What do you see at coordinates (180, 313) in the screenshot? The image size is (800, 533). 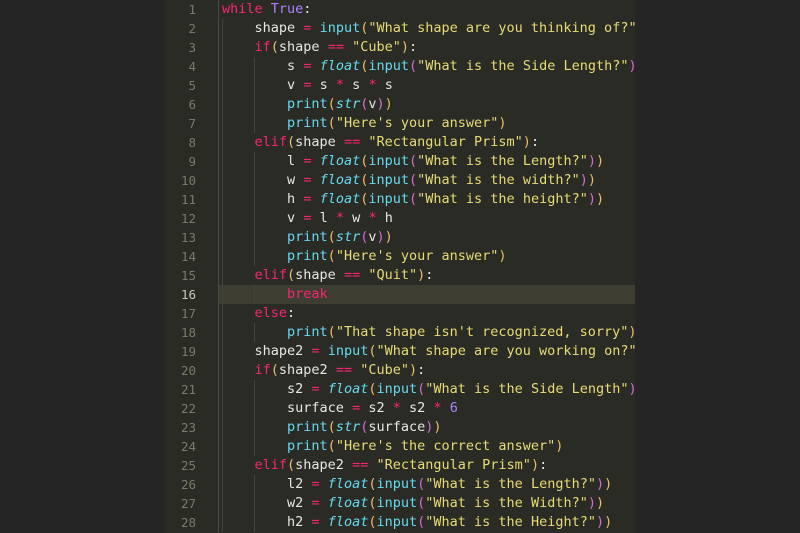 I see `line-number: 17` at bounding box center [180, 313].